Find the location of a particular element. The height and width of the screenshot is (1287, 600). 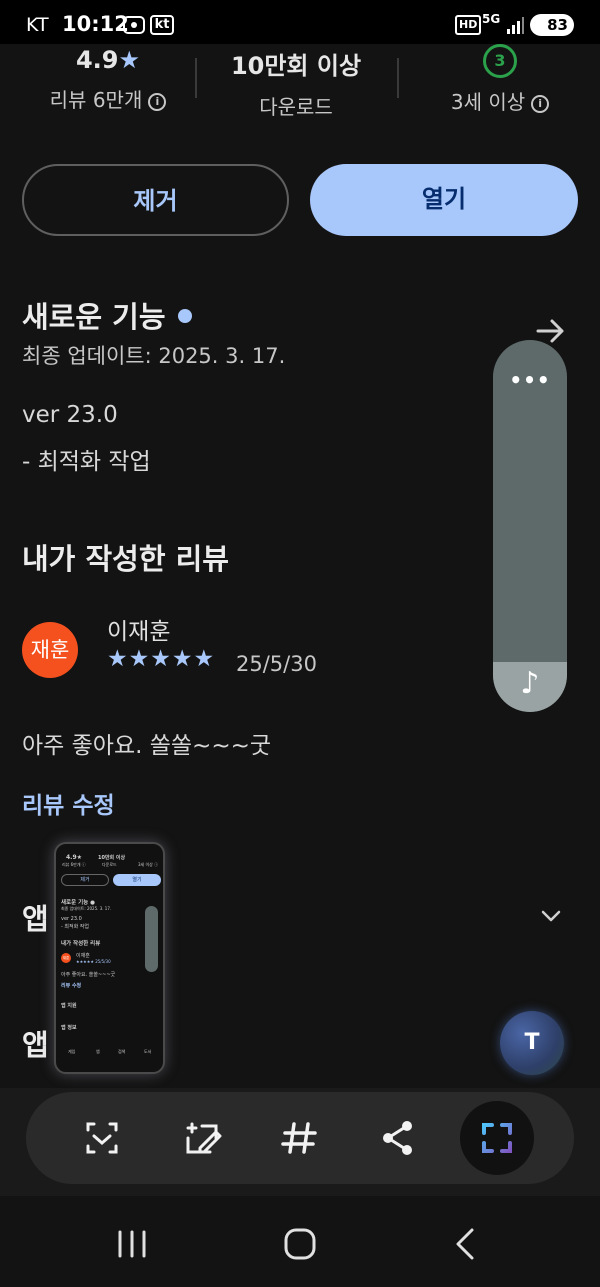

thumb-downloads-label: 다운로드 is located at coordinates (109, 864).